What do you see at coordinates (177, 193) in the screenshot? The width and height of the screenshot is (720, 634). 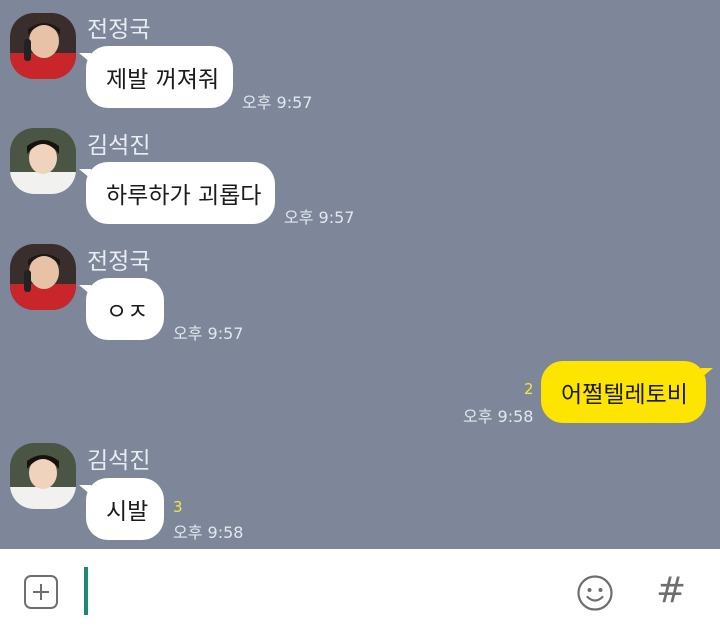 I see `message-bubble: 하루하가 괴롭다` at bounding box center [177, 193].